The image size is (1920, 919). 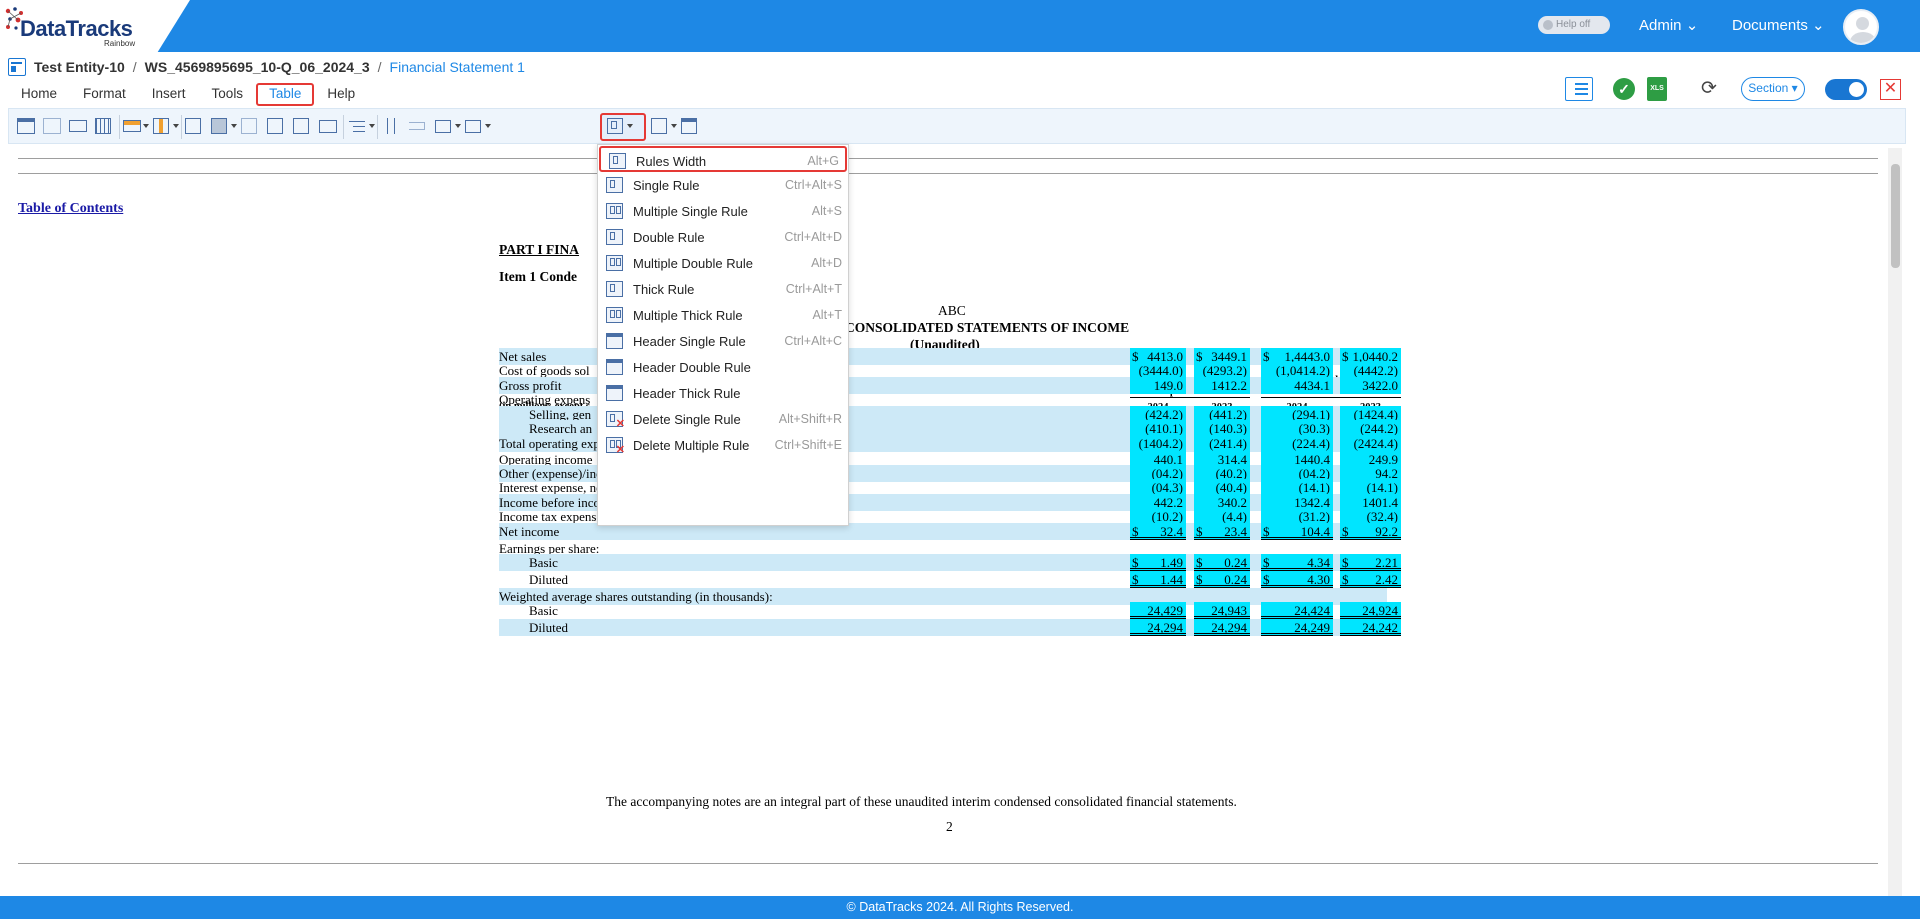 What do you see at coordinates (195, 127) in the screenshot?
I see `borders-icon` at bounding box center [195, 127].